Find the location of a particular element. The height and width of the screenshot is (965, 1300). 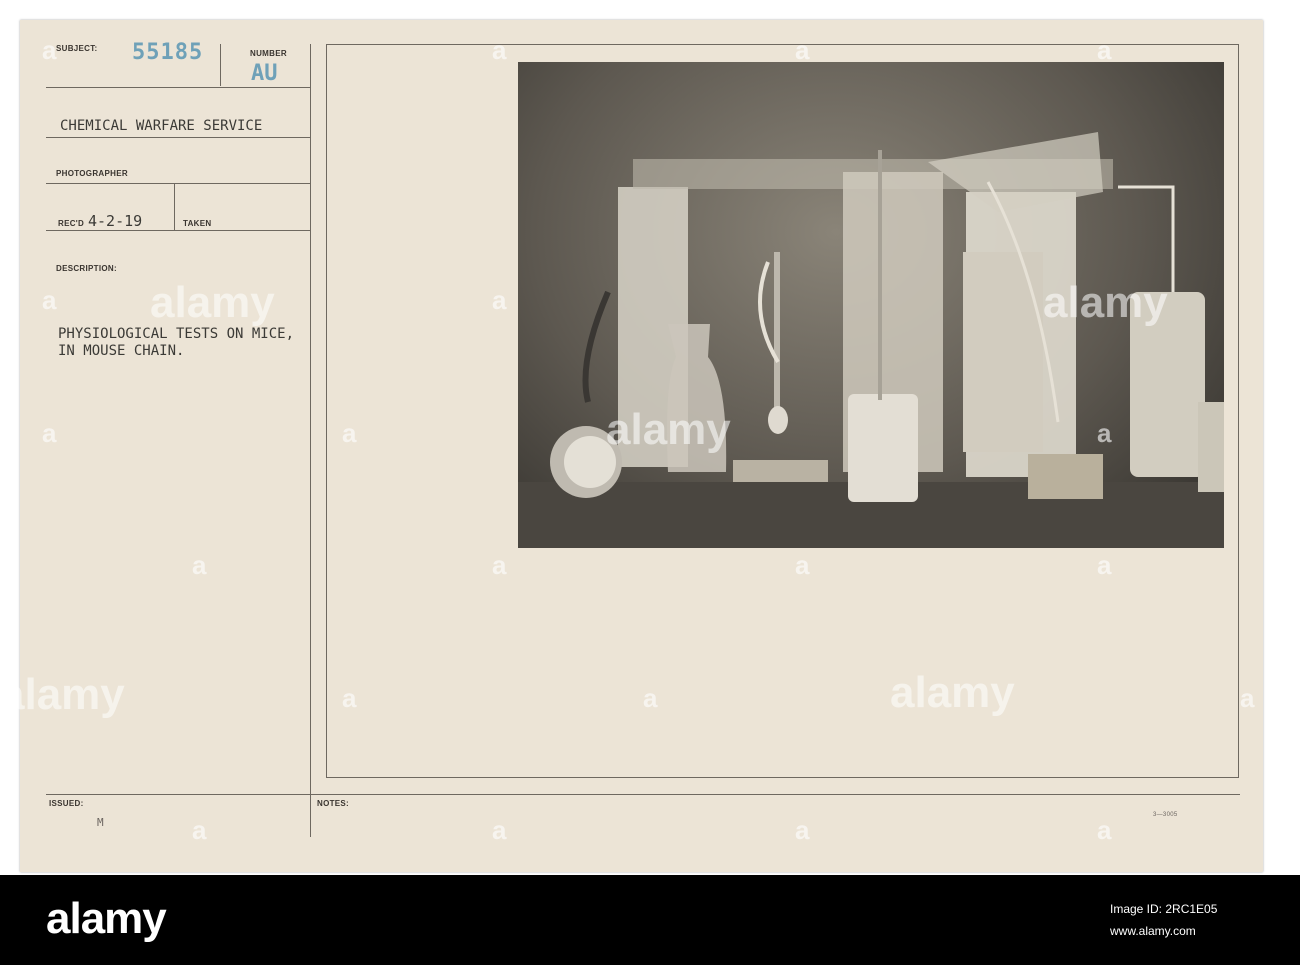

date-divider is located at coordinates (174, 206).